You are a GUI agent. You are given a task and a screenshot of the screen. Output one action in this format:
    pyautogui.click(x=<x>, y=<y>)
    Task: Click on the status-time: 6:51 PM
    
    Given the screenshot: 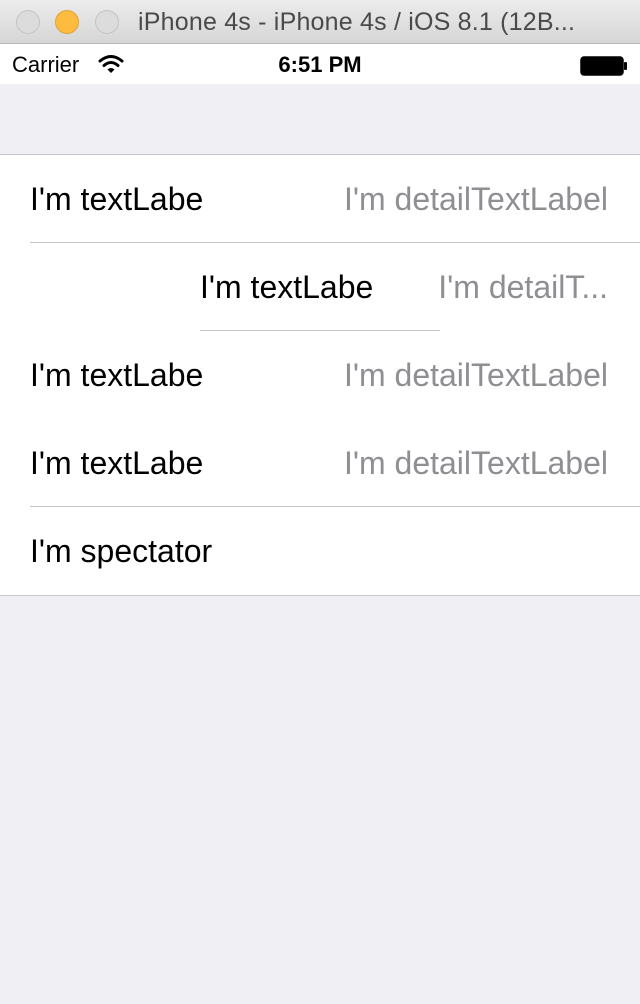 What is the action you would take?
    pyautogui.click(x=320, y=64)
    